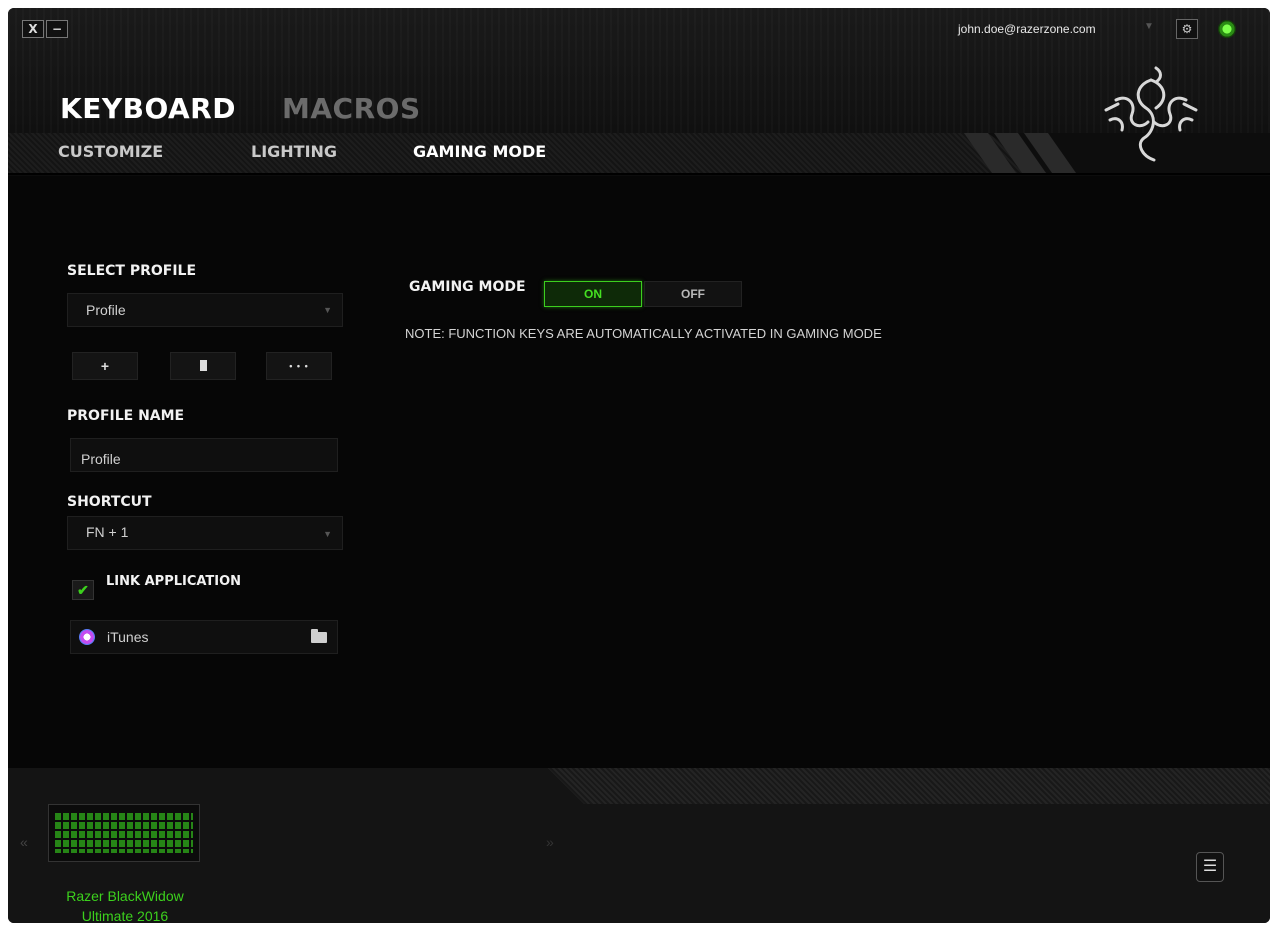  Describe the element at coordinates (107, 532) in the screenshot. I see `shortcut-value: FN + 1` at that location.